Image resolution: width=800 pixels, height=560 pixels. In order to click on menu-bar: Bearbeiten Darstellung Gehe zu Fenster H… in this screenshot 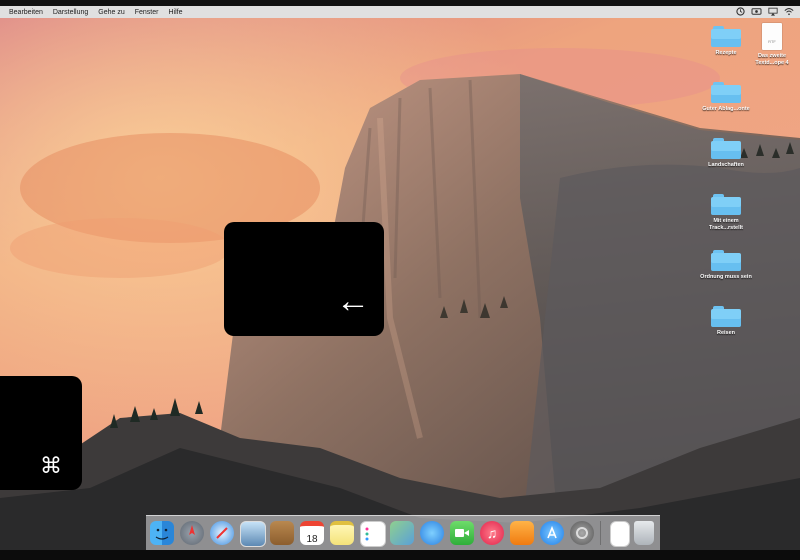, I will do `click(400, 12)`.